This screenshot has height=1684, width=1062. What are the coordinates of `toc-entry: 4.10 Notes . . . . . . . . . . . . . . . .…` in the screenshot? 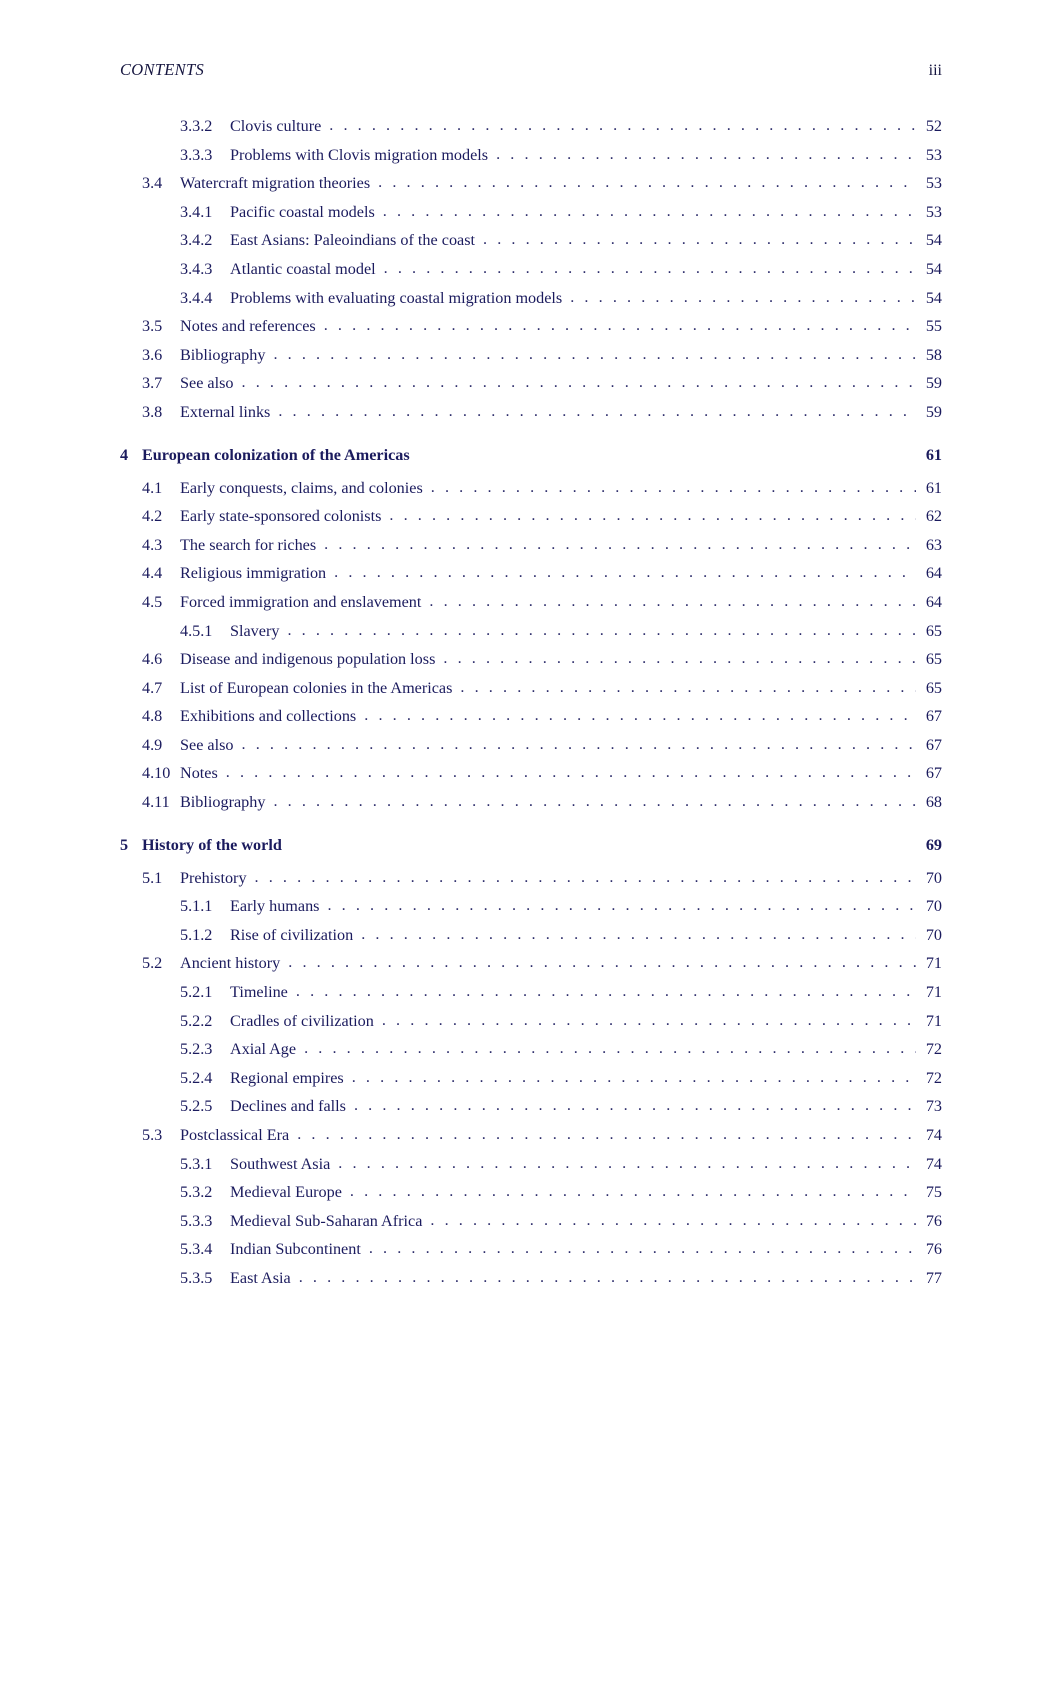 It's located at (531, 779).